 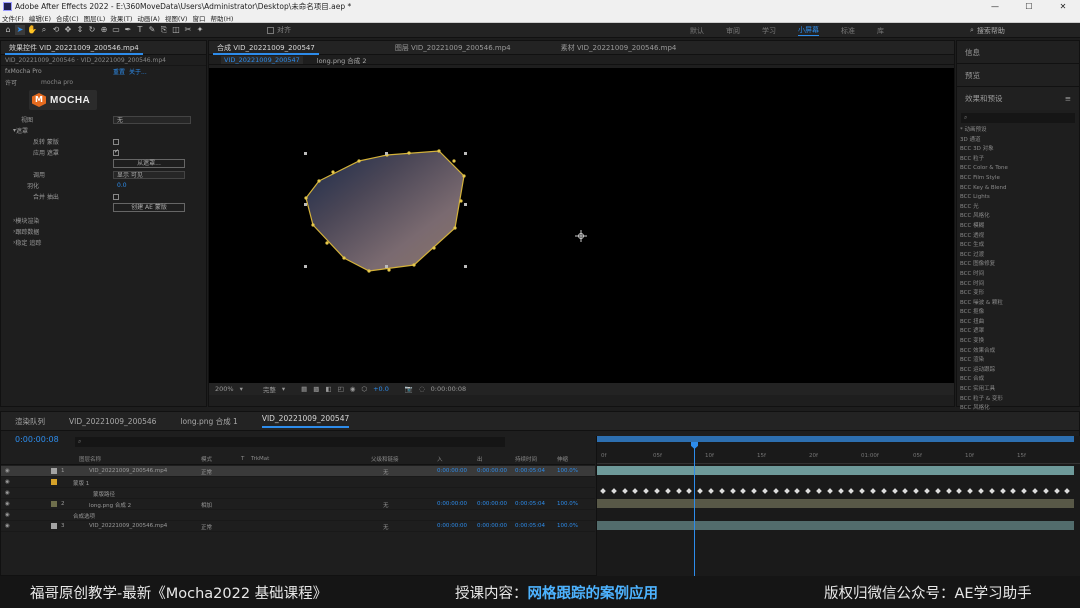 I want to click on menu-window: 窗口, so click(x=198, y=18).